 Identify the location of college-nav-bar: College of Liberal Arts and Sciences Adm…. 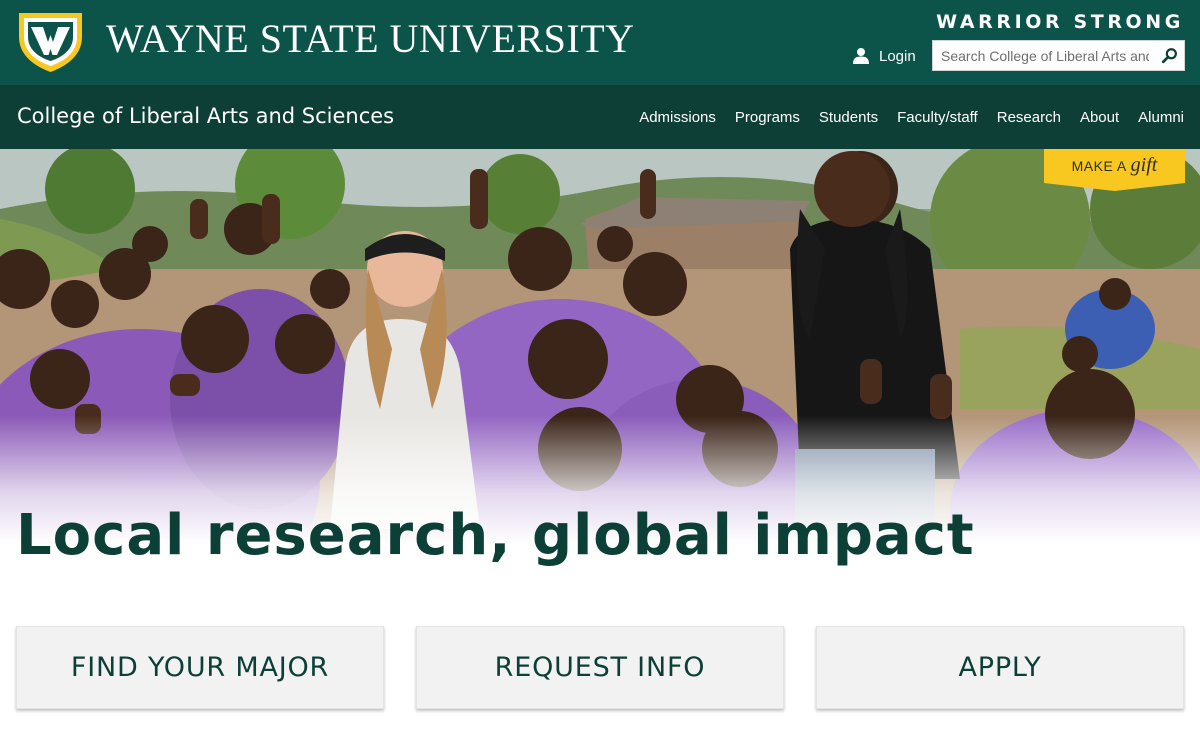
(600, 117).